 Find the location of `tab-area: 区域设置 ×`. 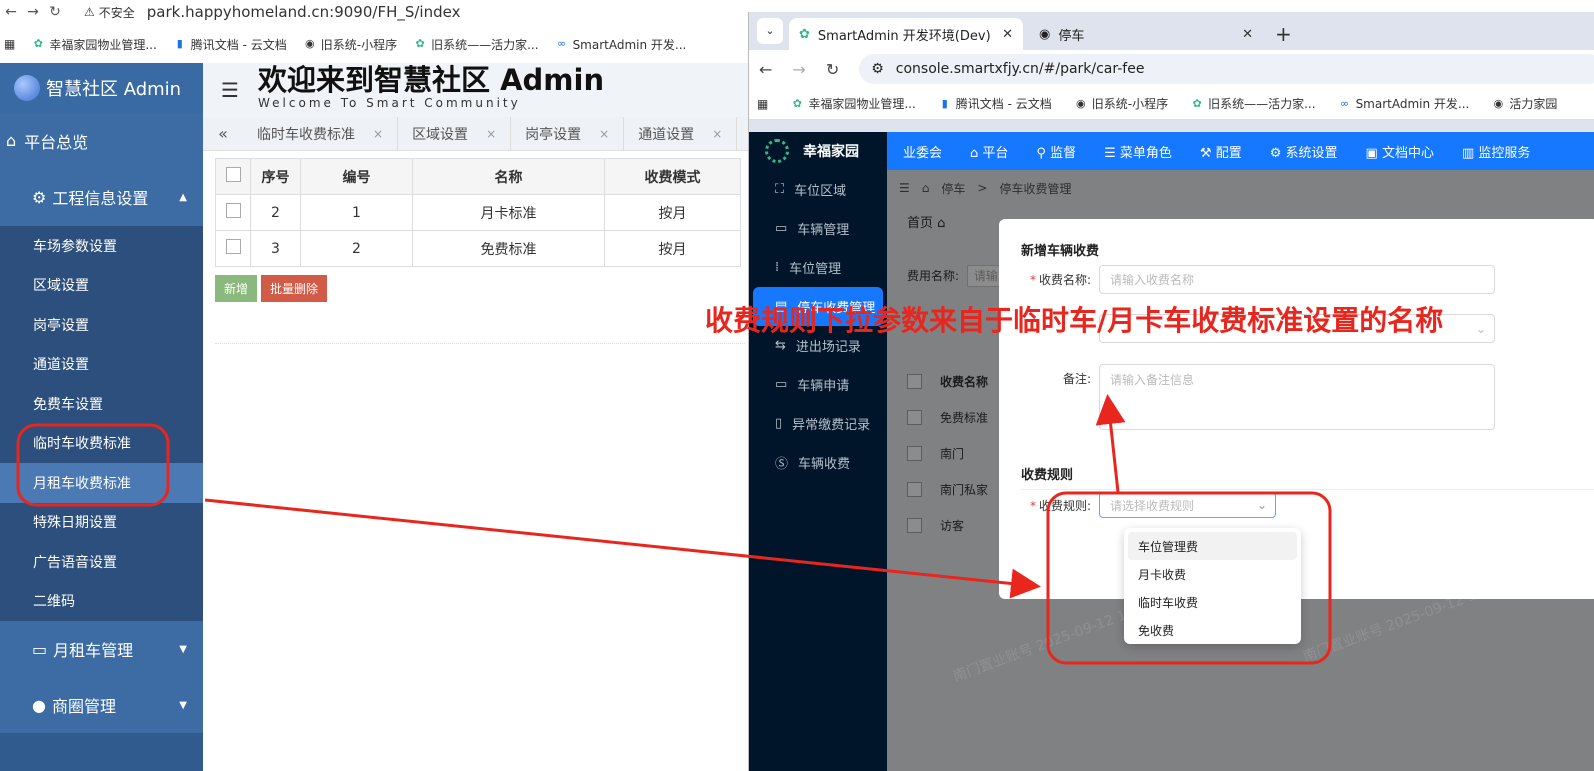

tab-area: 区域设置 × is located at coordinates (455, 133).